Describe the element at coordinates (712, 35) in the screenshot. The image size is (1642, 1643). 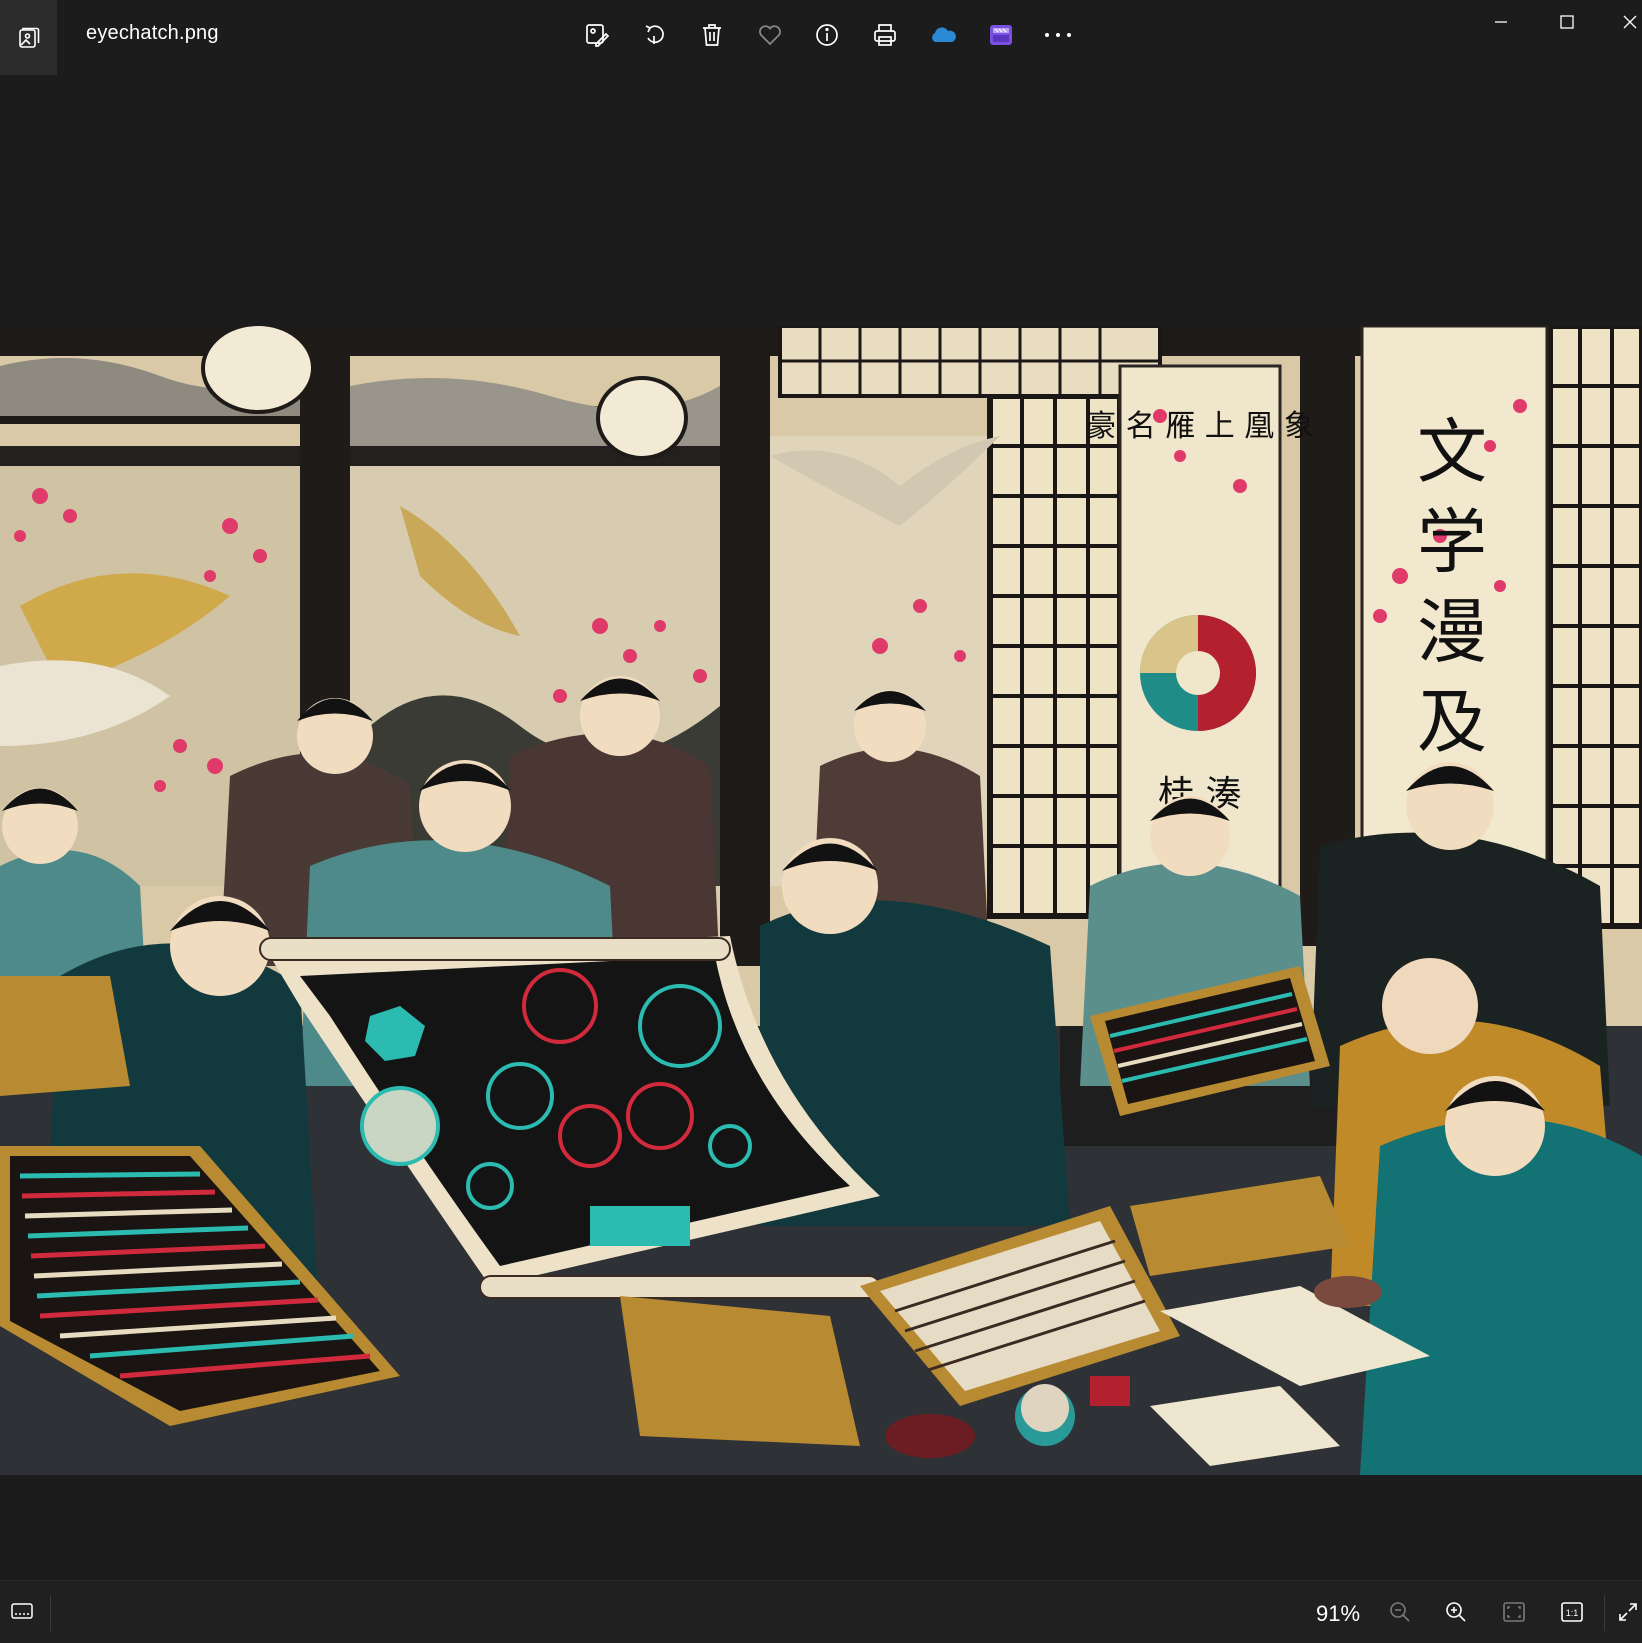
I see `delete-icon` at that location.